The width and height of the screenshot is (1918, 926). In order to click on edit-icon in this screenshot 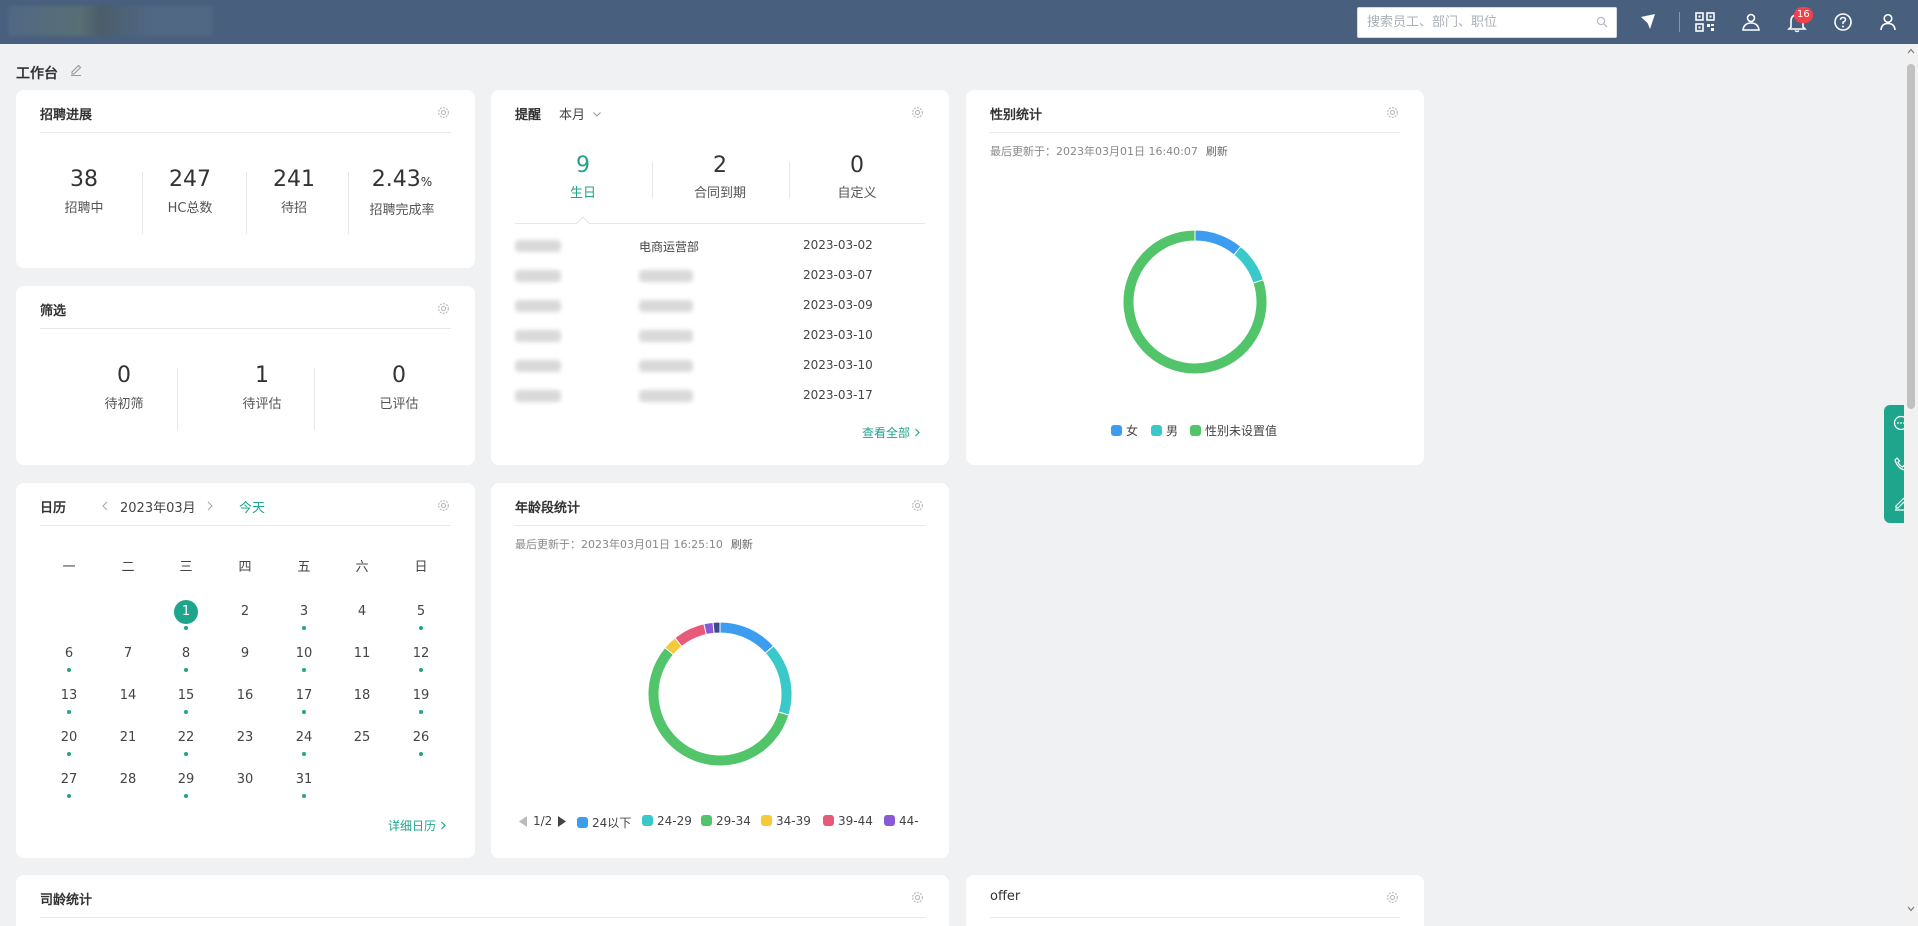, I will do `click(76, 70)`.